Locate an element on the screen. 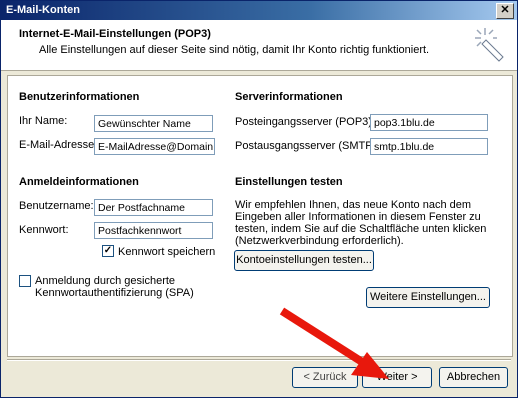  spa-checkbox is located at coordinates (25, 281).